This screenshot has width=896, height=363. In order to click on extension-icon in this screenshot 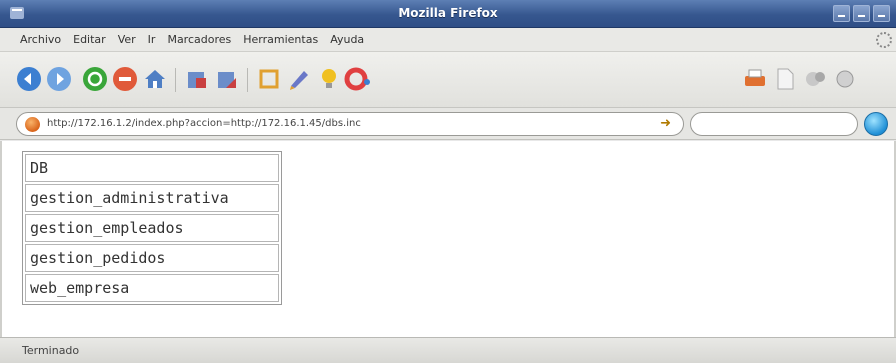, I will do `click(269, 79)`.